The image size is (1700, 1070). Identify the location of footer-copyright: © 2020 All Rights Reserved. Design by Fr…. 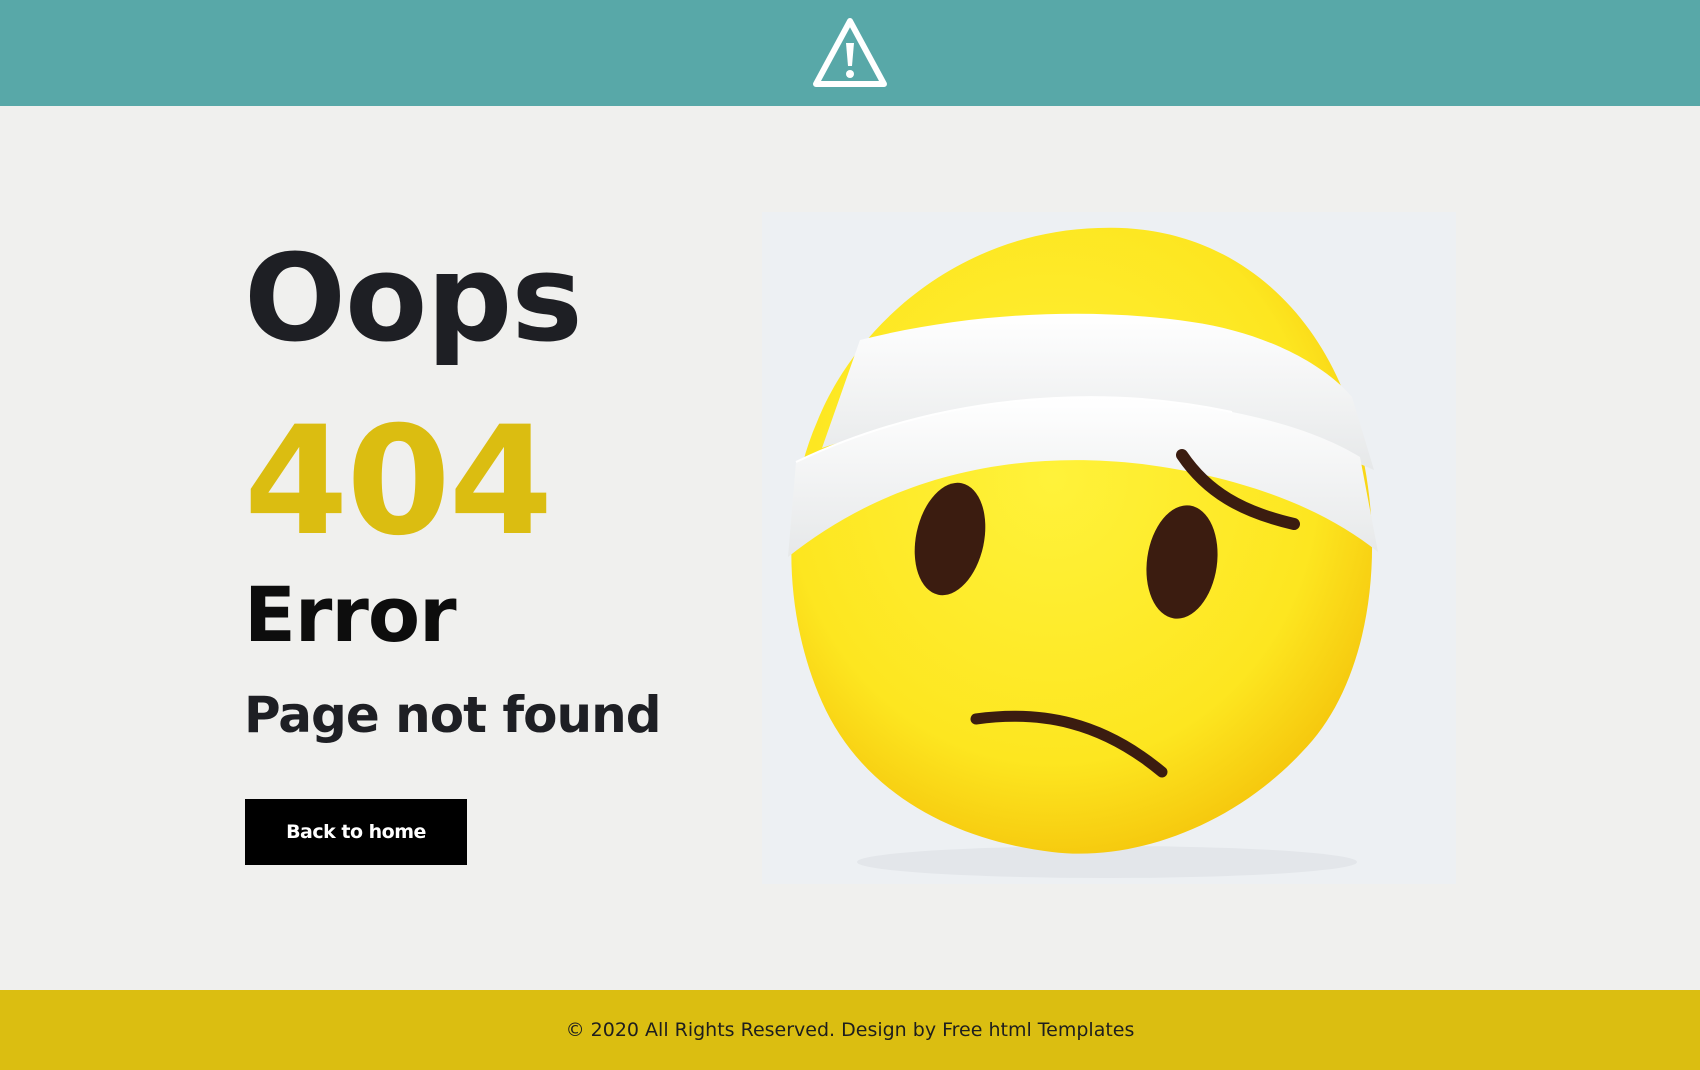
(850, 1030).